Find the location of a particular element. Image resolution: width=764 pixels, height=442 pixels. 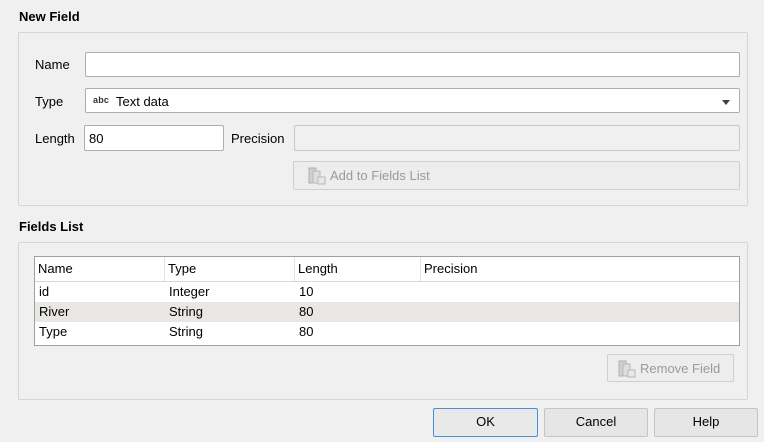

cell-type: Integer is located at coordinates (189, 291).